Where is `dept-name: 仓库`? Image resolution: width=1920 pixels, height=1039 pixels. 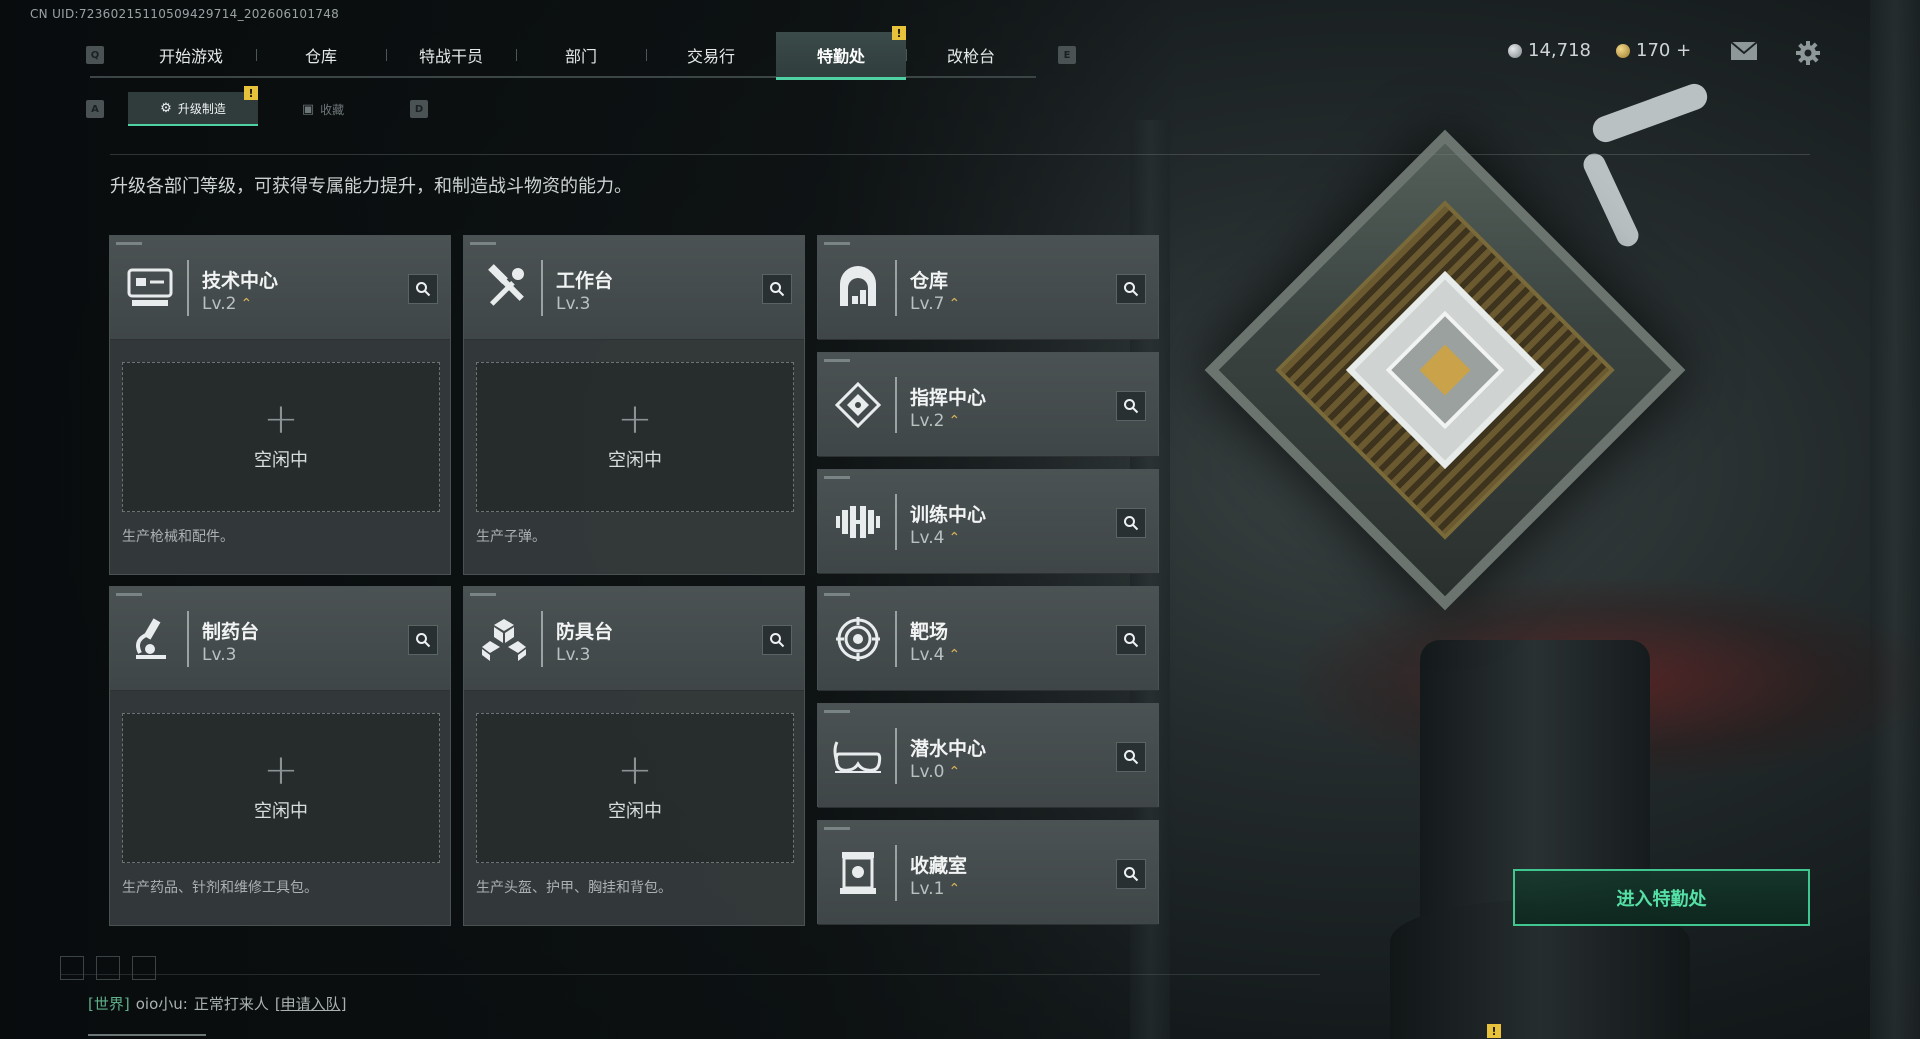
dept-name: 仓库 is located at coordinates (929, 281).